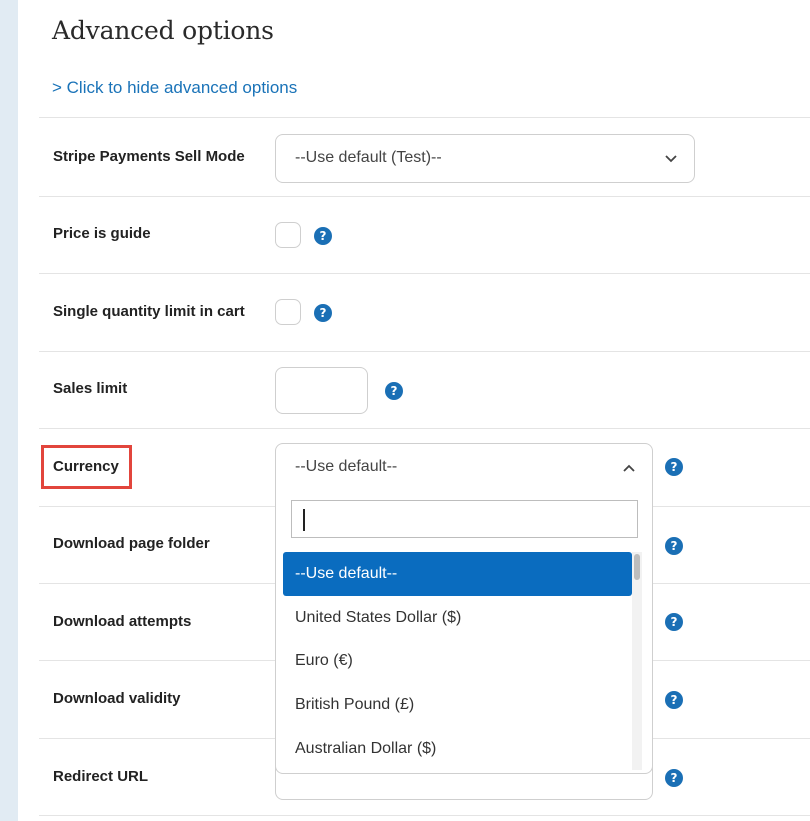  I want to click on text-caret, so click(304, 520).